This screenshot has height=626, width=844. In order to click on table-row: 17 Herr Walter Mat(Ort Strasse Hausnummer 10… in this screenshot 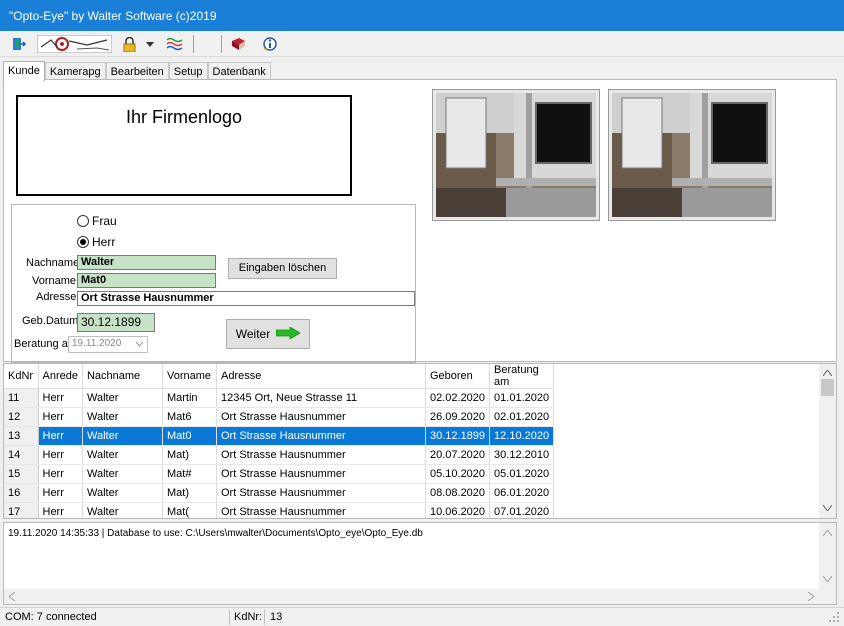, I will do `click(279, 510)`.